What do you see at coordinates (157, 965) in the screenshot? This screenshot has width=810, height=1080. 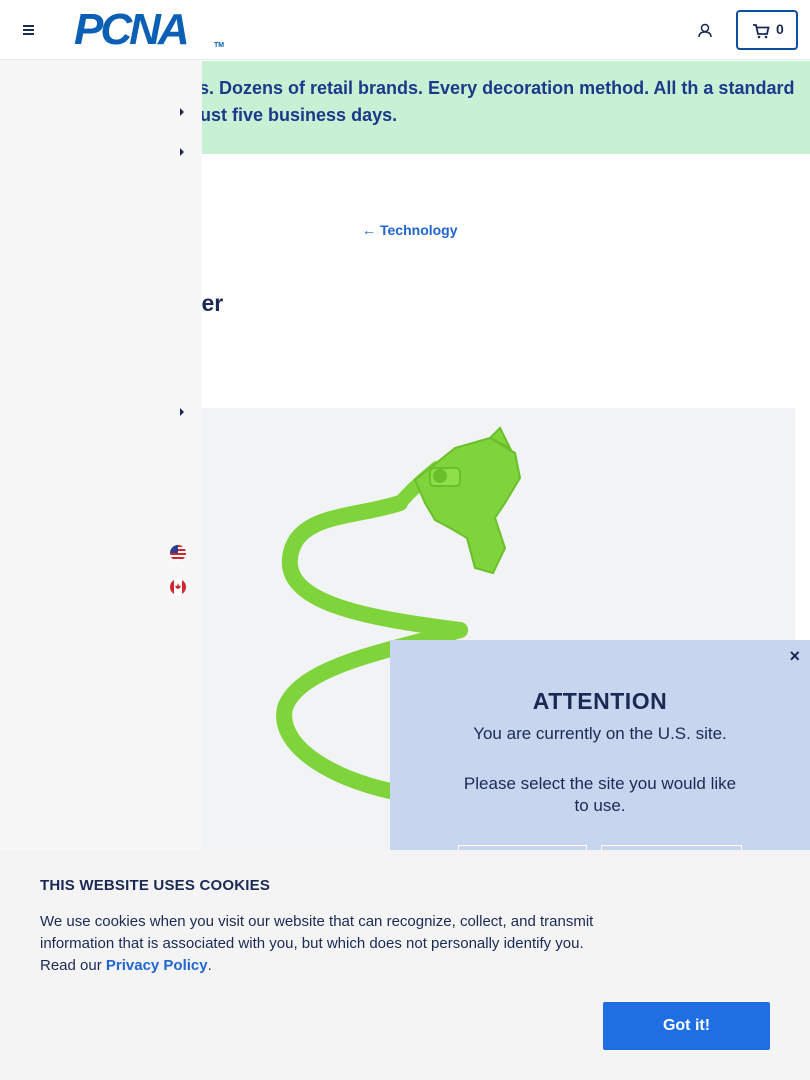 I see `privacy-policy-link: Privacy Policy` at bounding box center [157, 965].